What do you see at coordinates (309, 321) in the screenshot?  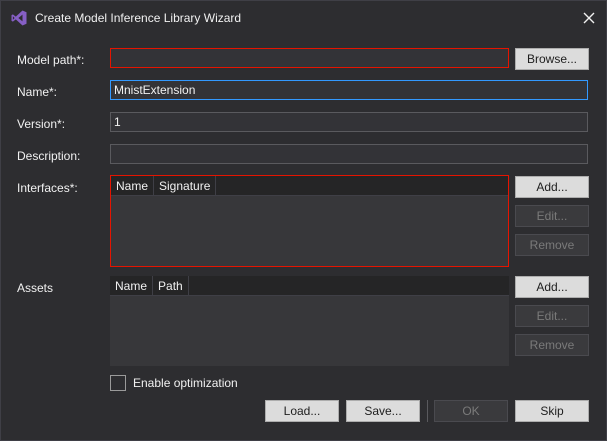 I see `assets-table: Name Path` at bounding box center [309, 321].